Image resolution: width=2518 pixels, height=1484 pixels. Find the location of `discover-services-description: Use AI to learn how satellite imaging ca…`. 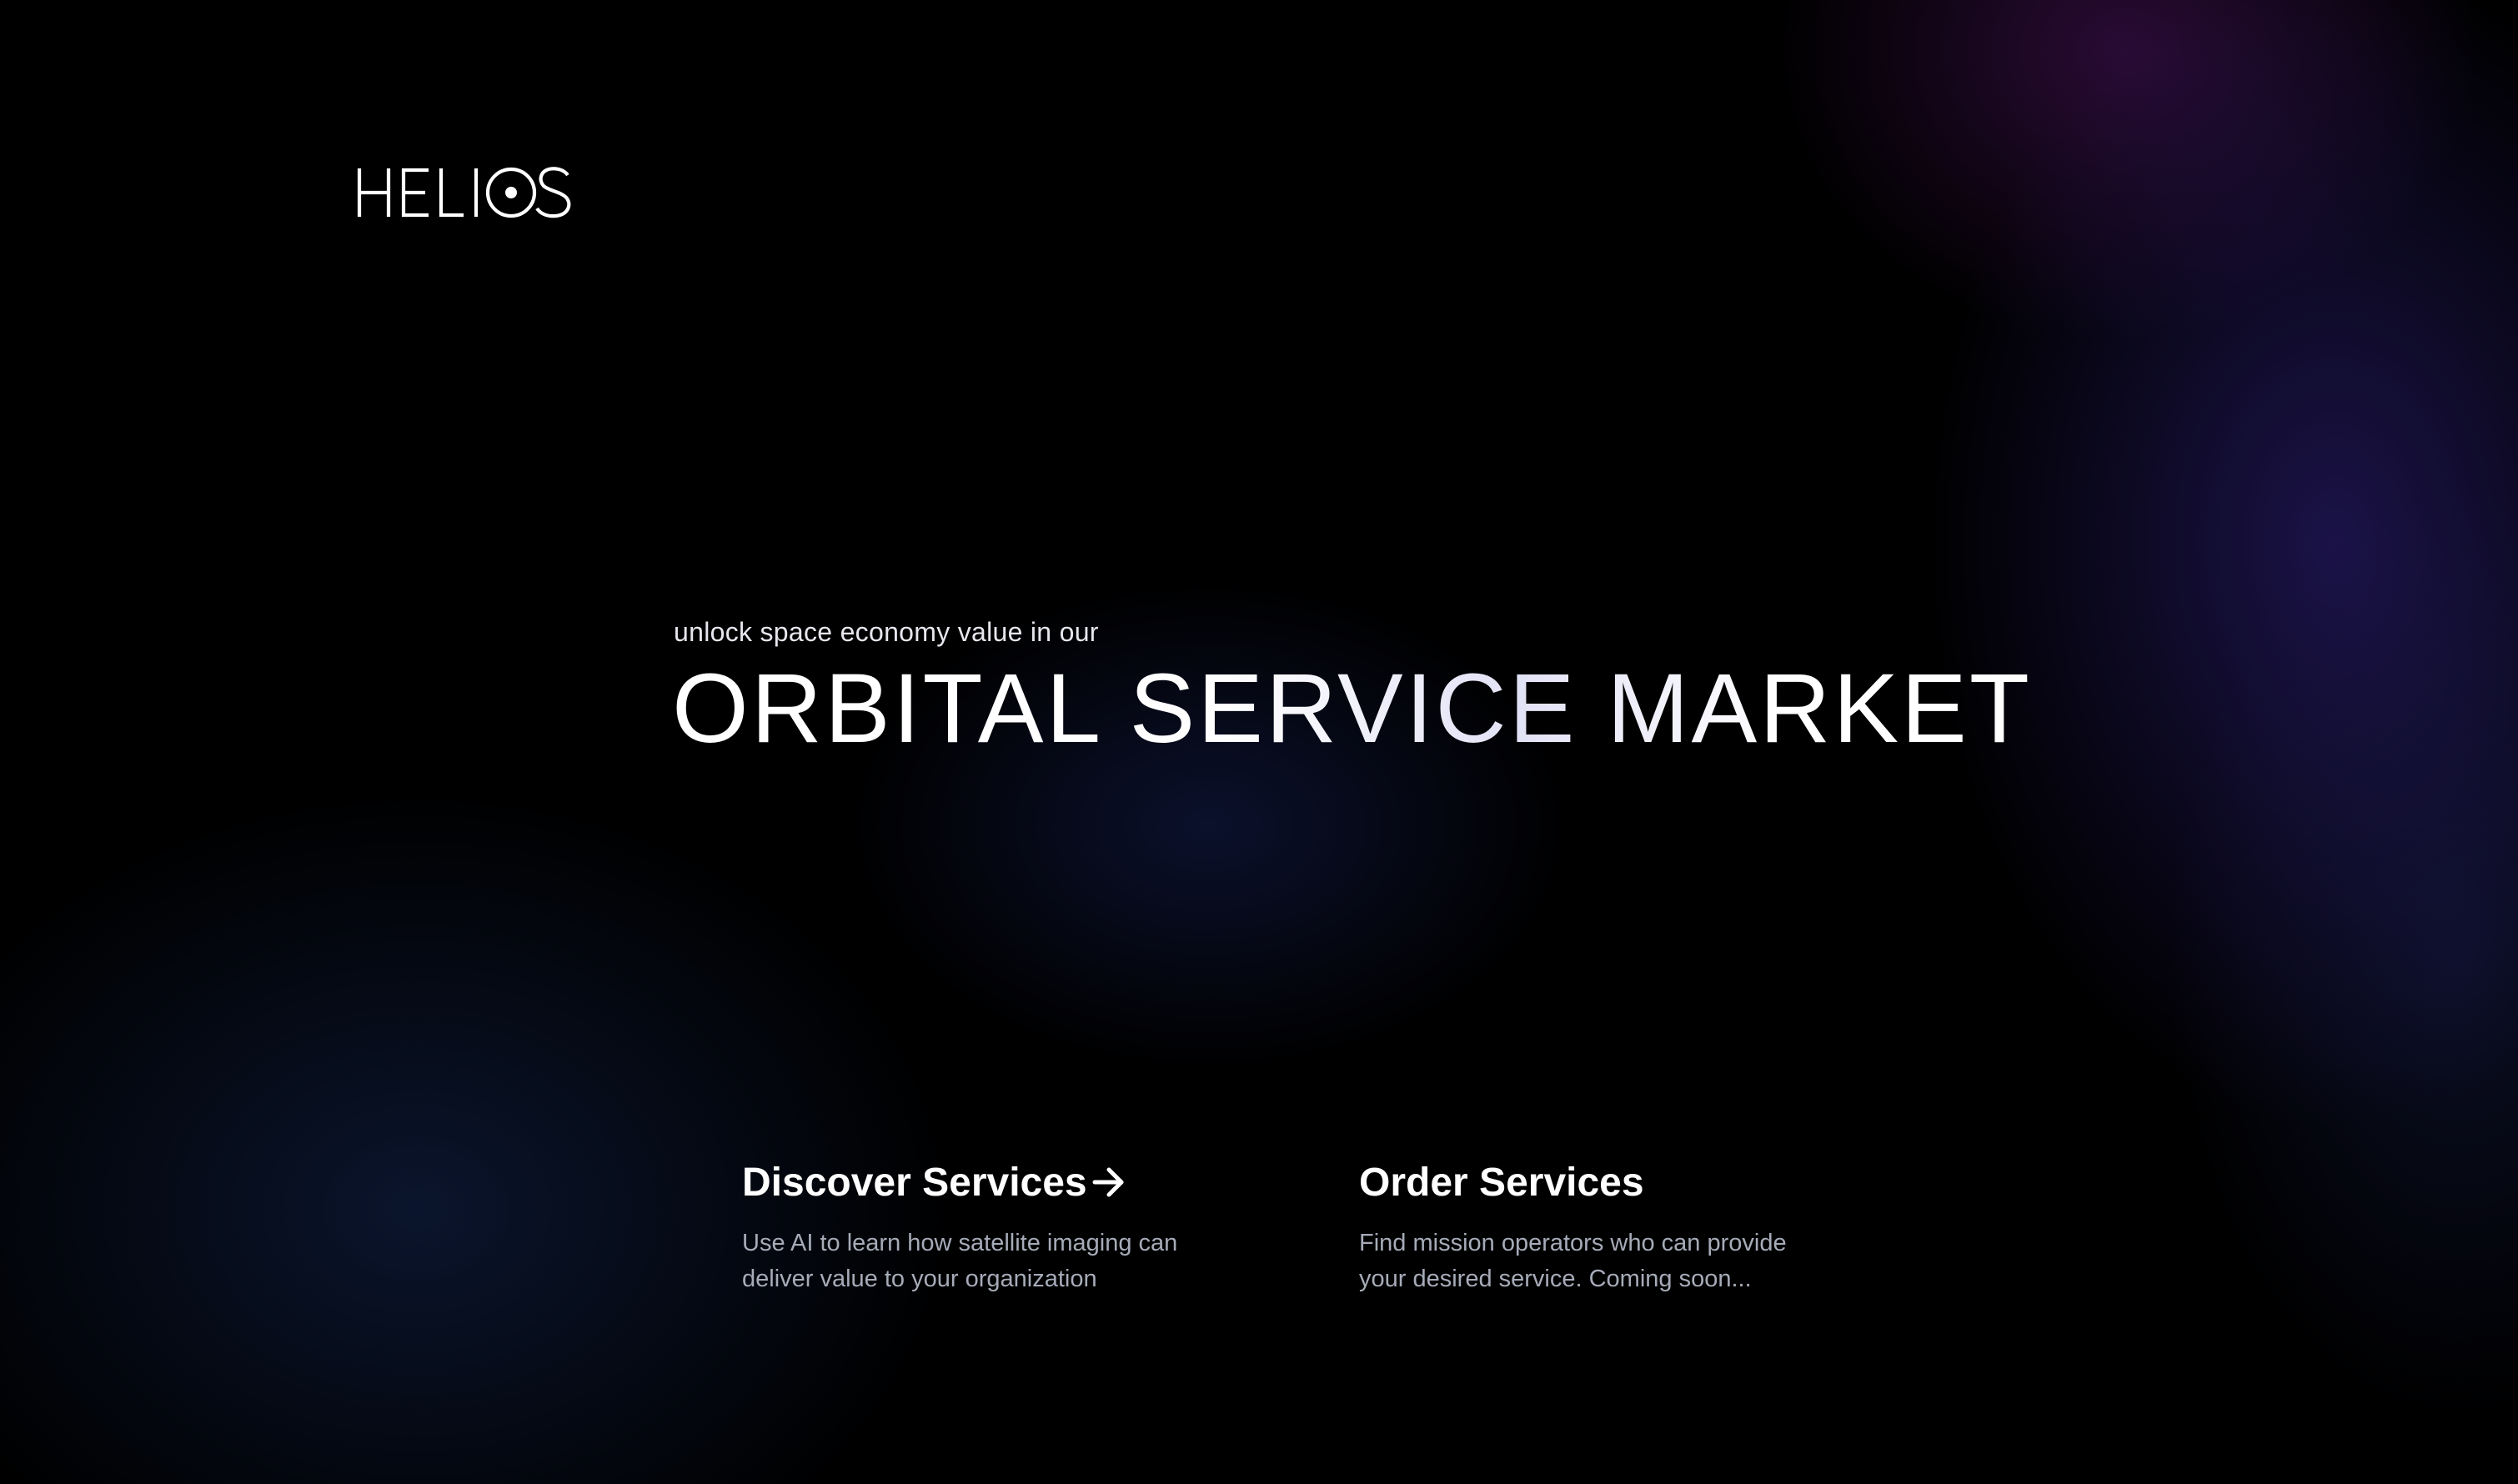

discover-services-description: Use AI to learn how satellite imaging ca… is located at coordinates (992, 1261).